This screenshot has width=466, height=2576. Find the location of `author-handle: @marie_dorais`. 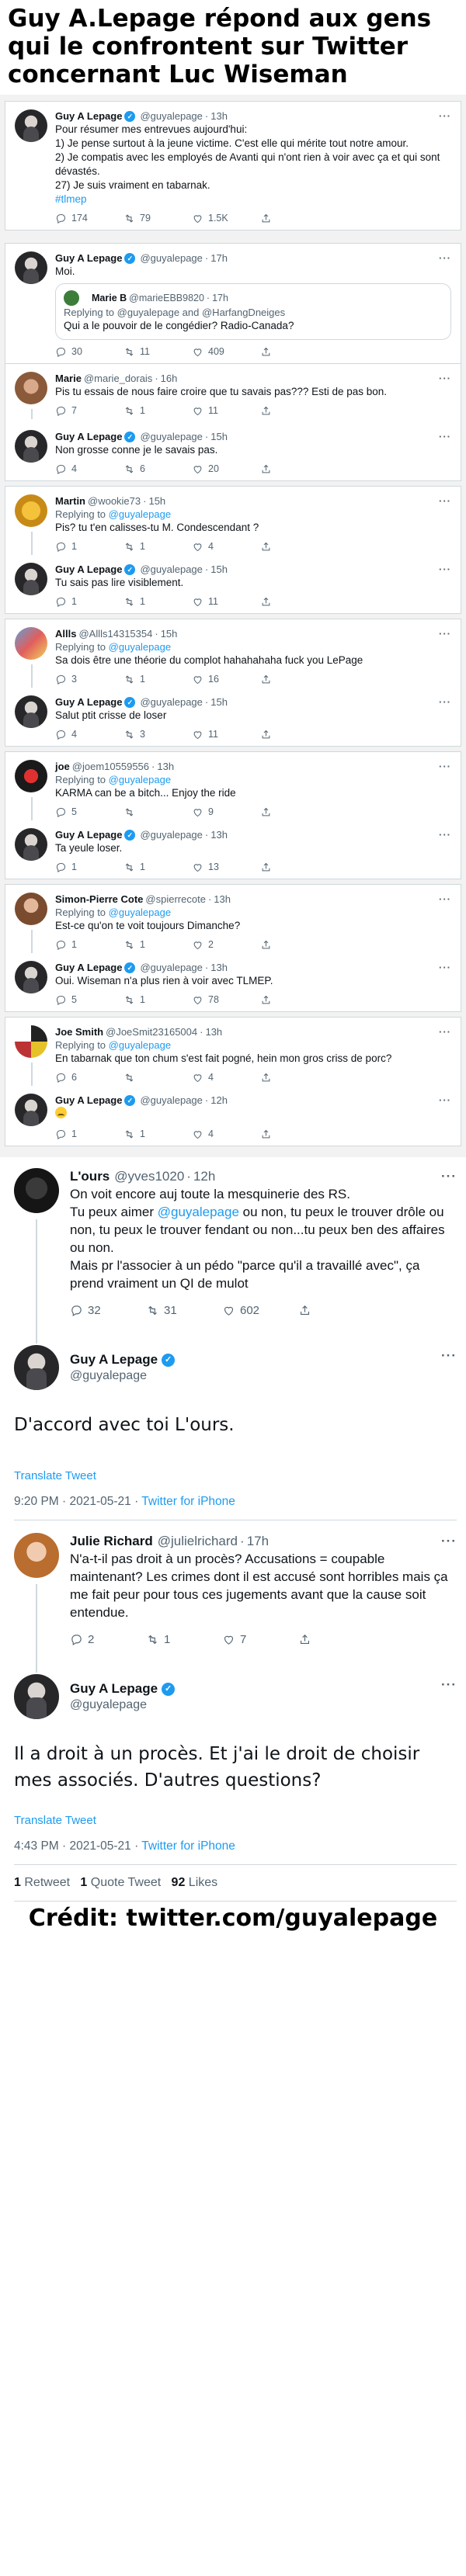

author-handle: @marie_dorais is located at coordinates (118, 378).